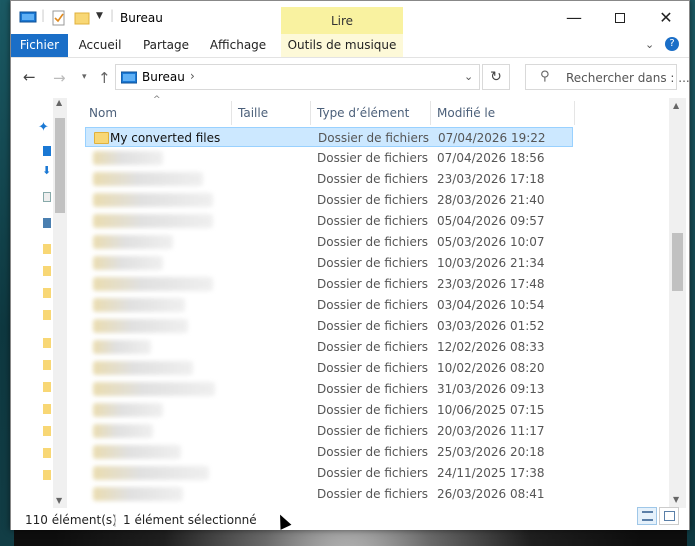 The height and width of the screenshot is (546, 695). What do you see at coordinates (84, 77) in the screenshot?
I see `recent-dropdown-icon: ▾` at bounding box center [84, 77].